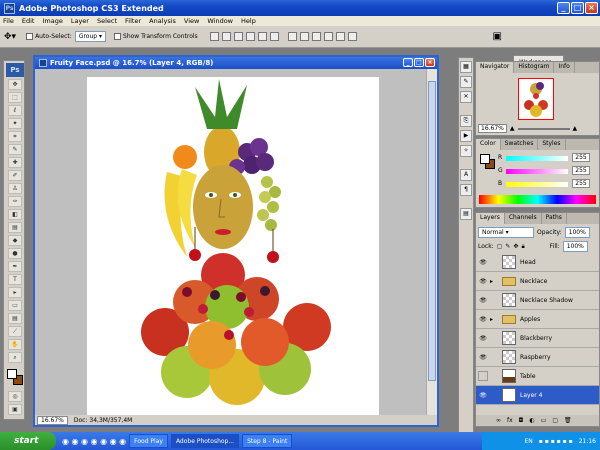 This screenshot has width=600, height=450. What do you see at coordinates (10, 37) in the screenshot?
I see `move-tool-icon: ✥▾` at bounding box center [10, 37].